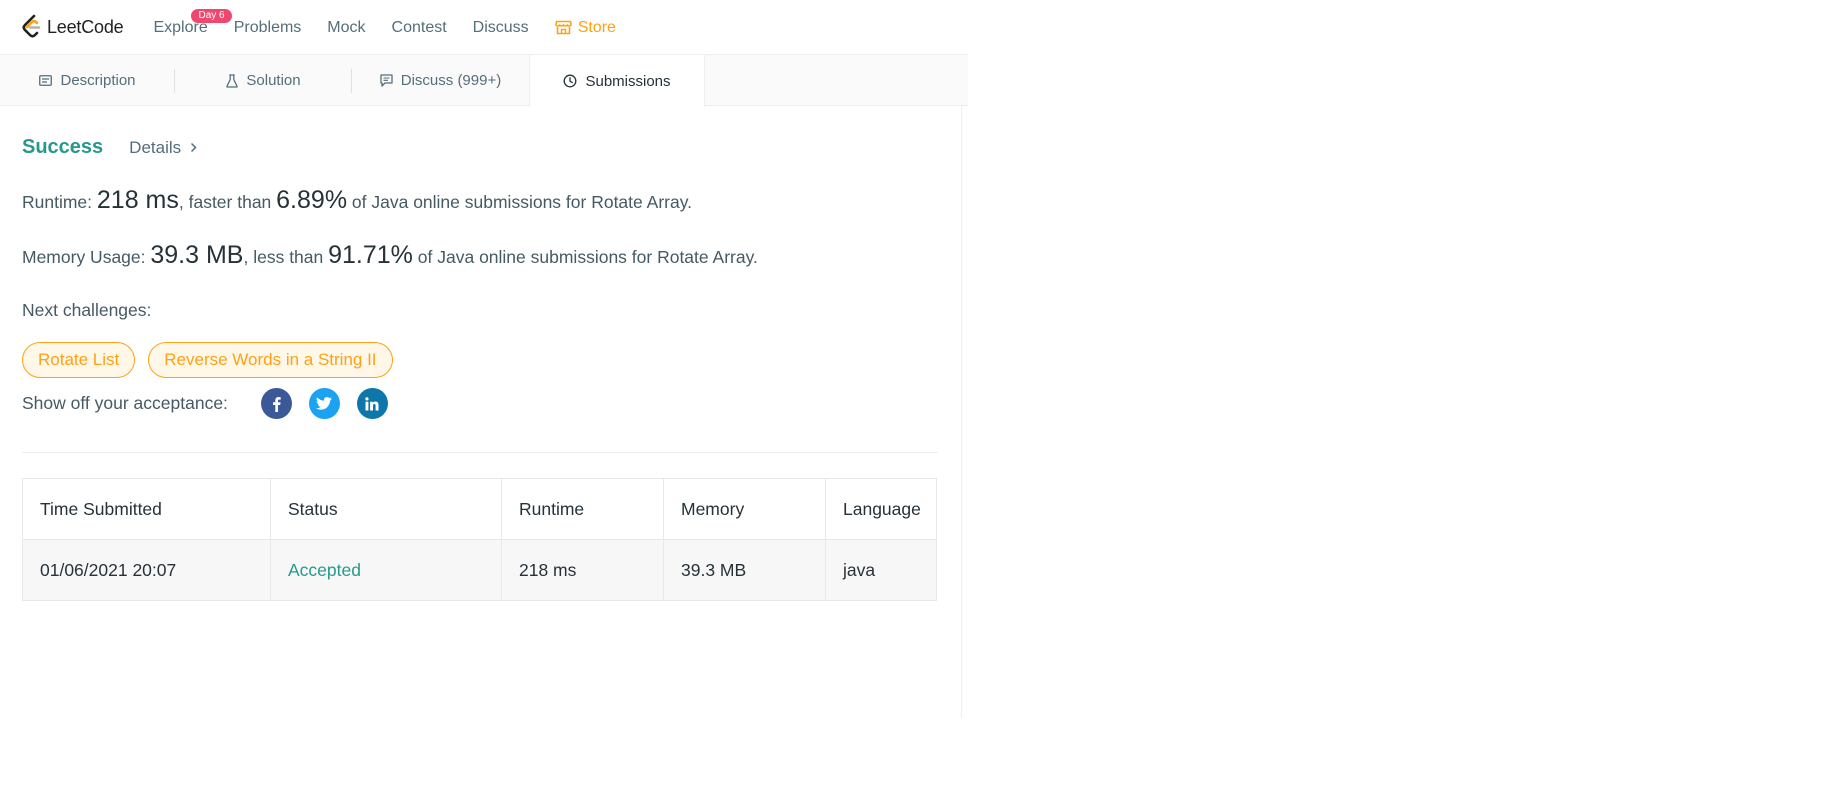  I want to click on cell-time: 01/06/2021 20:07, so click(146, 570).